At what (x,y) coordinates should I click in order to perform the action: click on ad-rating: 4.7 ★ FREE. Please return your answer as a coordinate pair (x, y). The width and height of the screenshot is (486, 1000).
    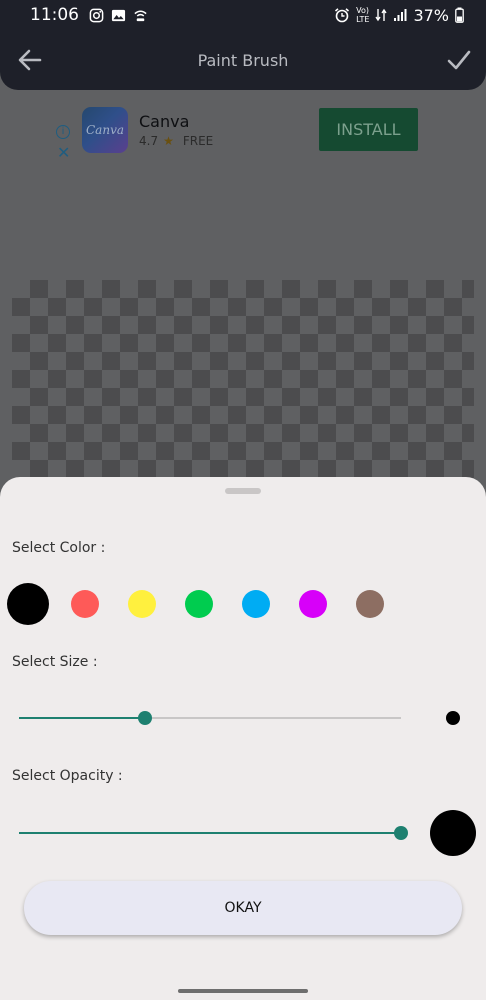
    Looking at the image, I should click on (176, 141).